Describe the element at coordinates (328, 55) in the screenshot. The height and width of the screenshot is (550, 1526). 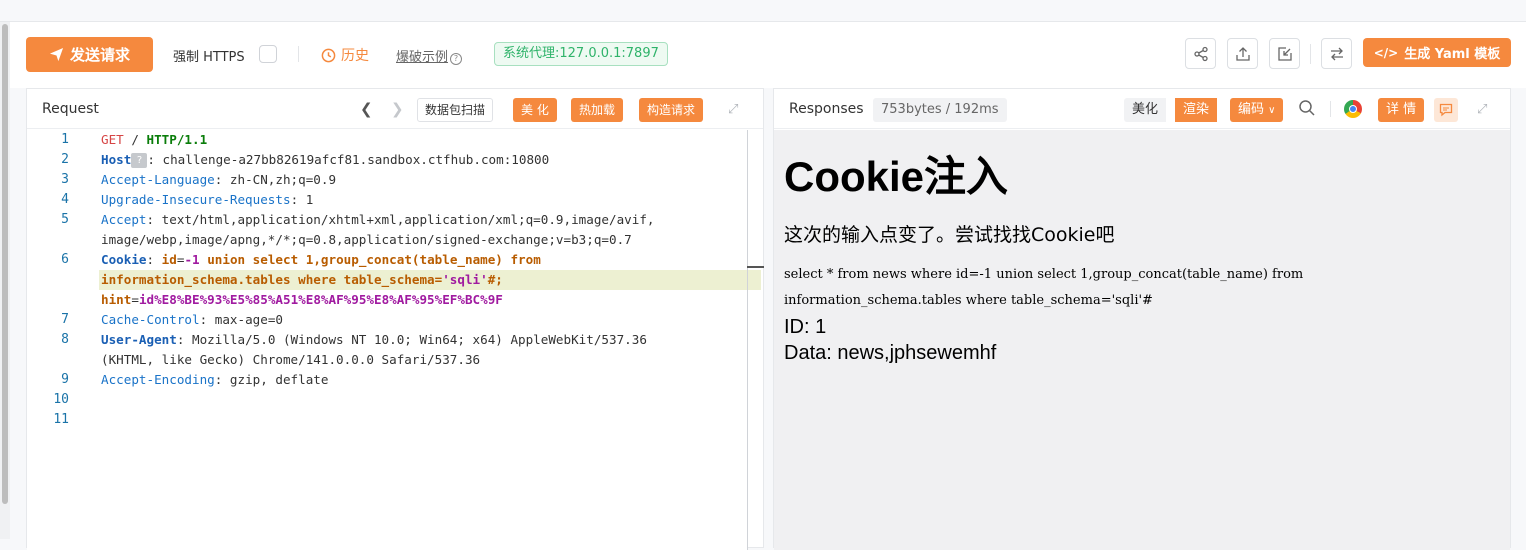
I see `clock-icon` at that location.